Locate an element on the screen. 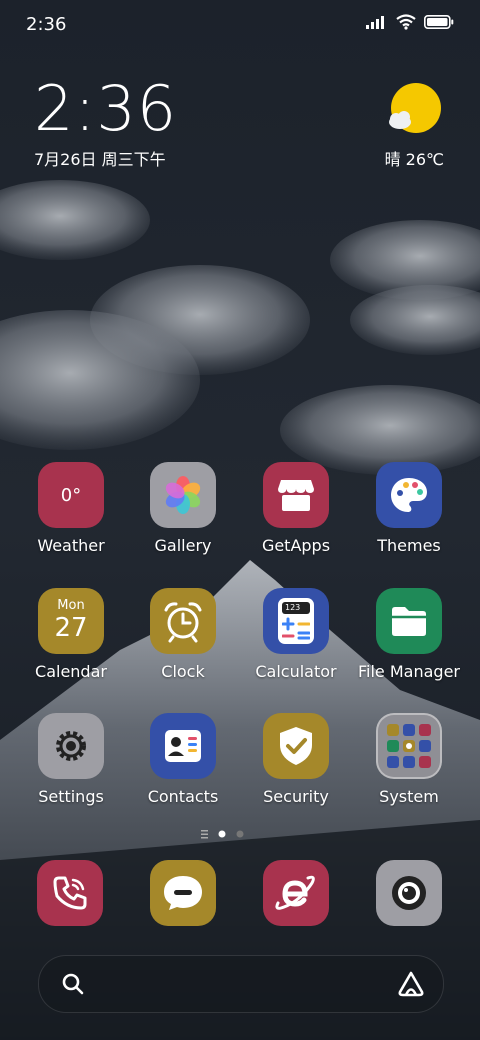 The height and width of the screenshot is (1040, 480). app-label: File Manager is located at coordinates (409, 671).